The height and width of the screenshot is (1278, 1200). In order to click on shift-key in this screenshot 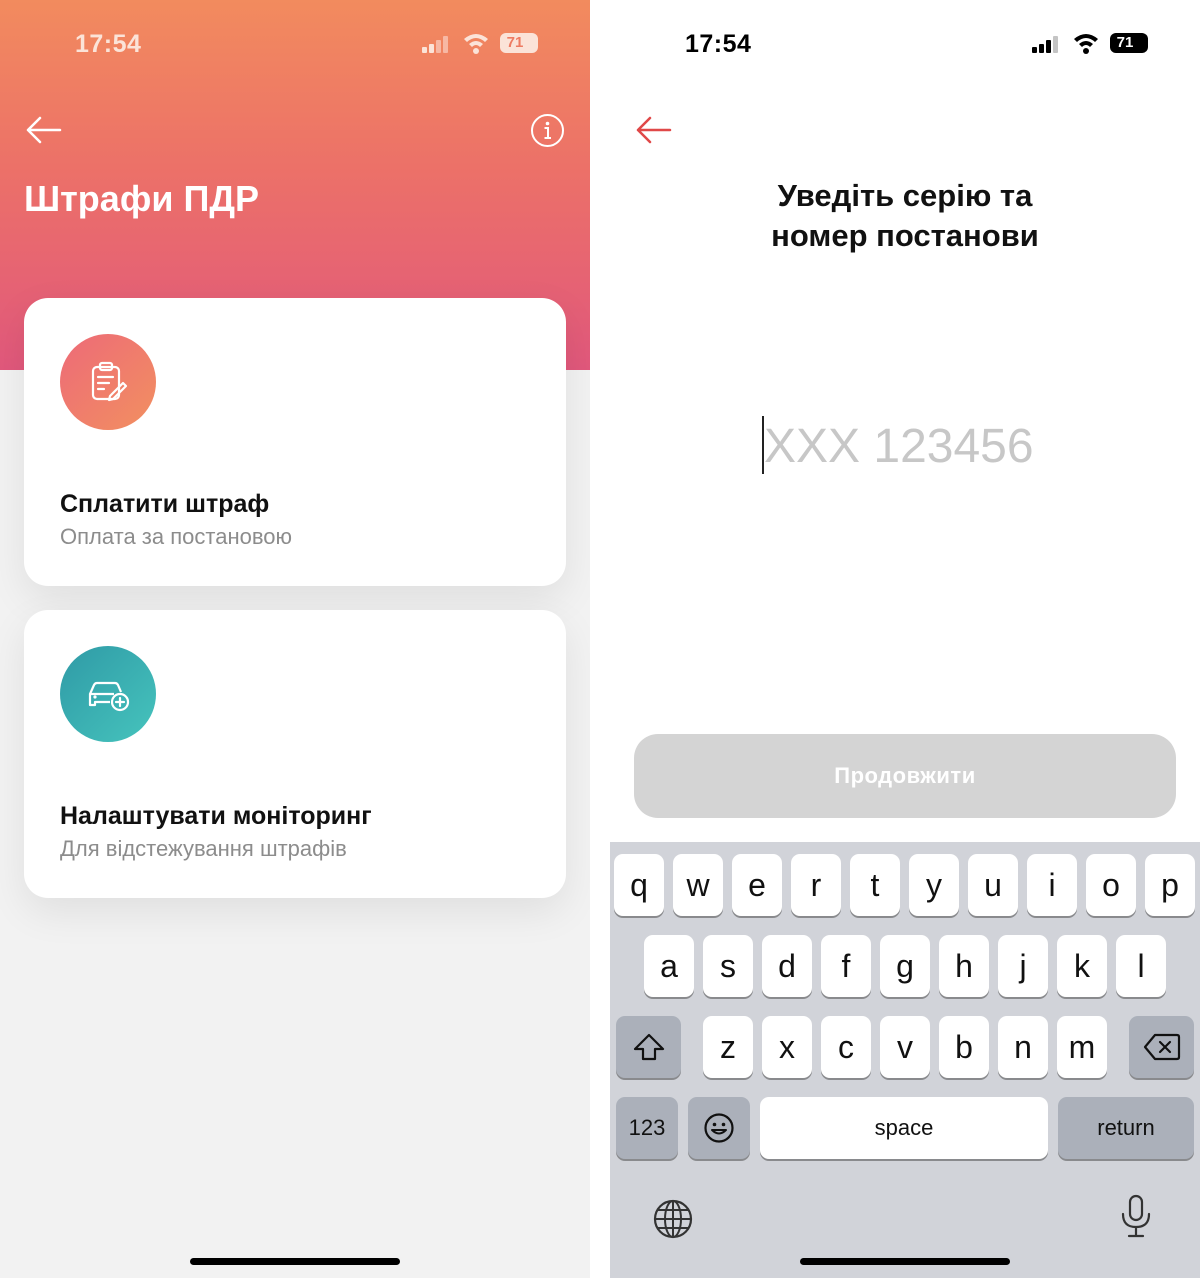, I will do `click(648, 1047)`.